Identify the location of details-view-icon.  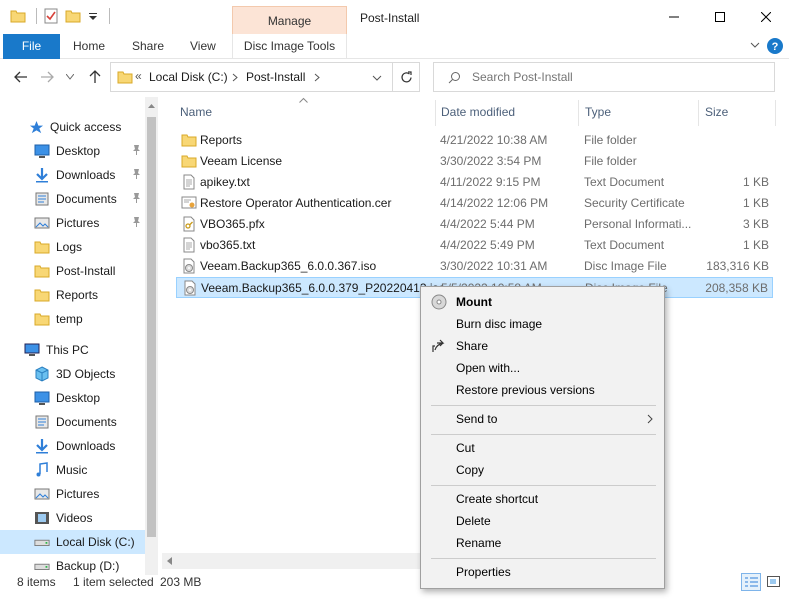
(751, 582).